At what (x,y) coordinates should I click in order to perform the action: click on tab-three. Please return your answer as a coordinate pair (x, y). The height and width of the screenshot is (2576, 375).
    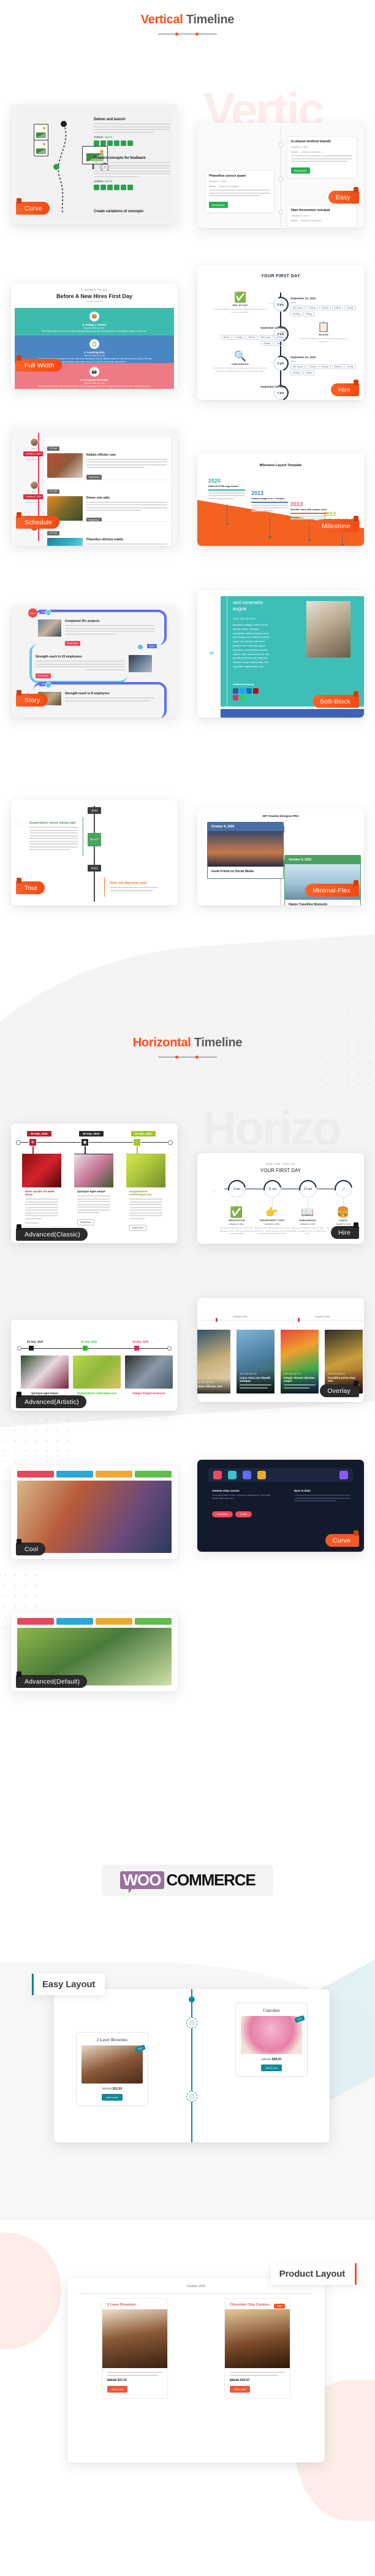
    Looking at the image, I should click on (114, 1474).